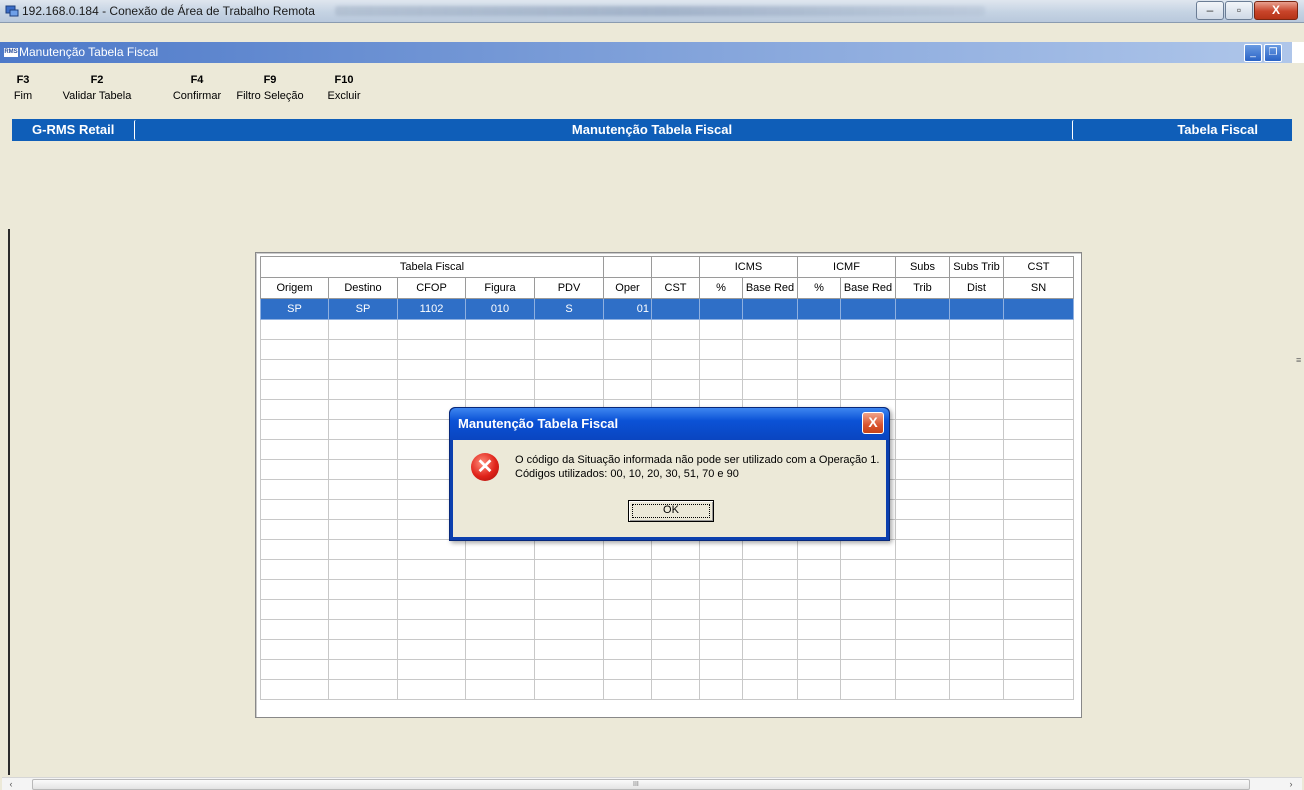 The width and height of the screenshot is (1304, 790). What do you see at coordinates (922, 288) in the screenshot?
I see `column-header-subs-trib: Trib` at bounding box center [922, 288].